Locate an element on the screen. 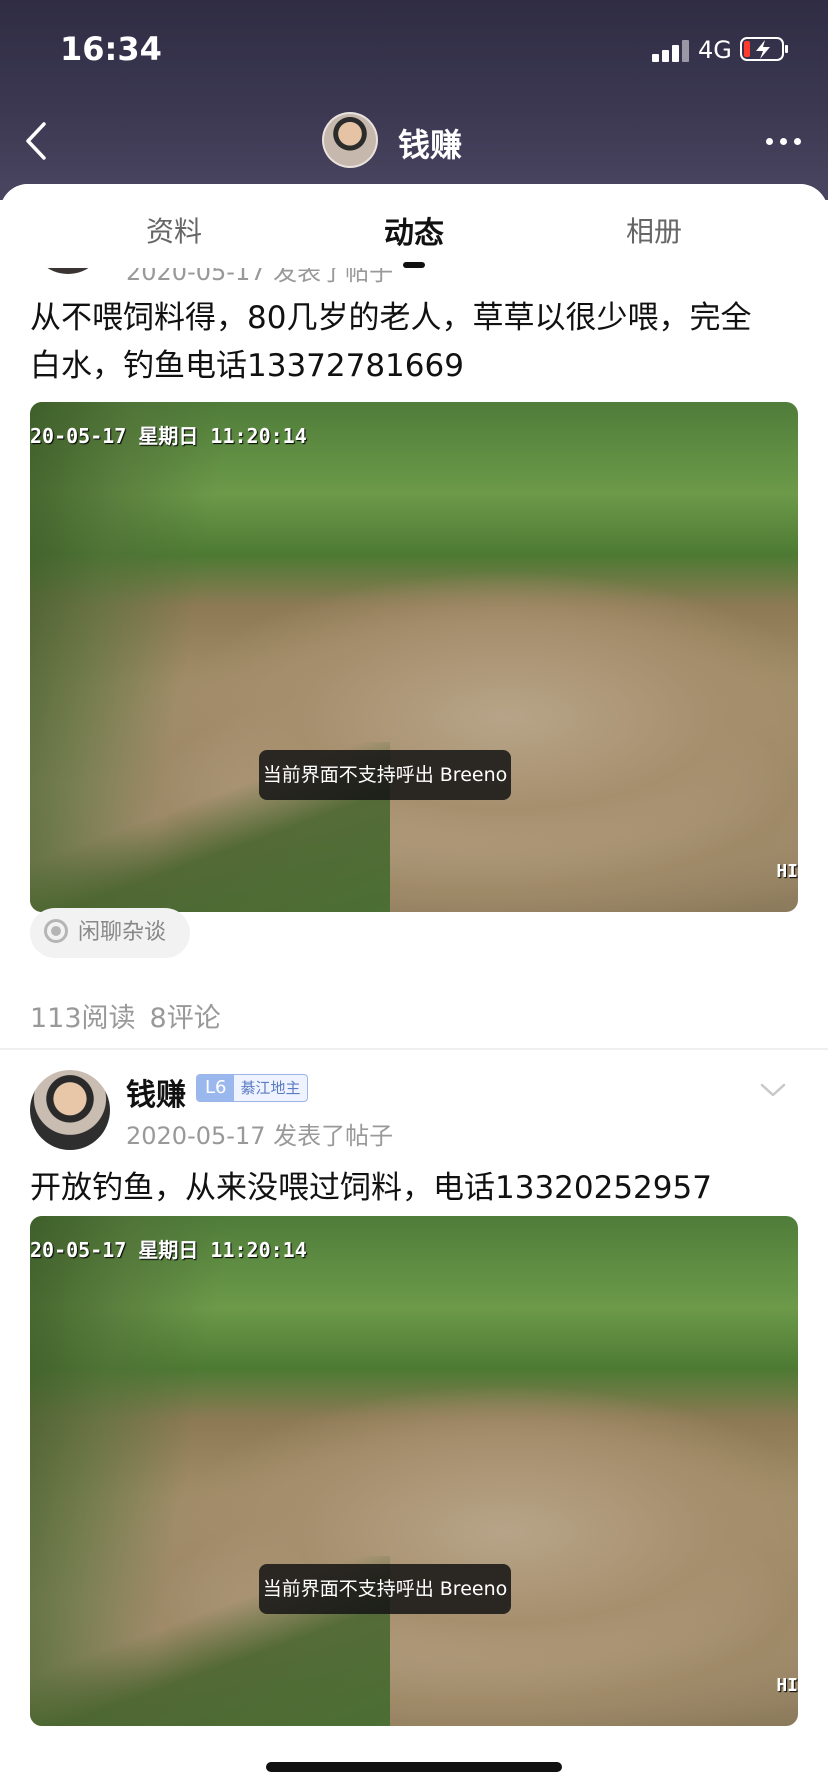 The width and height of the screenshot is (828, 1792). comment-count: 8评论 is located at coordinates (185, 1018).